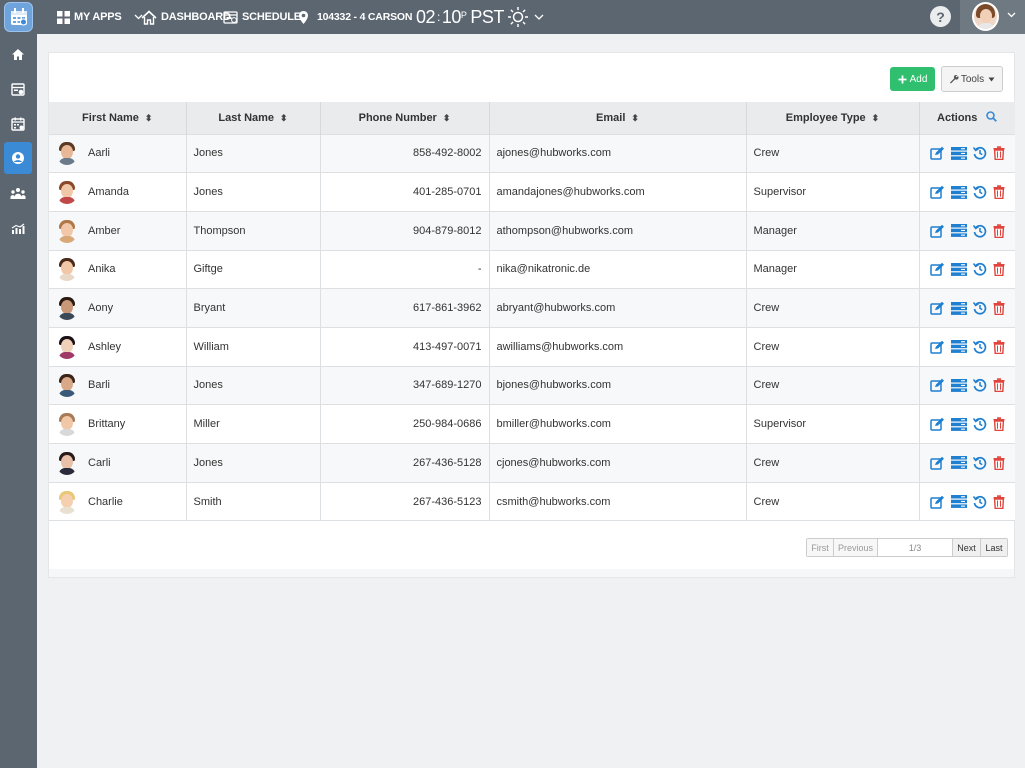 This screenshot has height=768, width=1025. What do you see at coordinates (518, 17) in the screenshot?
I see `sun-icon` at bounding box center [518, 17].